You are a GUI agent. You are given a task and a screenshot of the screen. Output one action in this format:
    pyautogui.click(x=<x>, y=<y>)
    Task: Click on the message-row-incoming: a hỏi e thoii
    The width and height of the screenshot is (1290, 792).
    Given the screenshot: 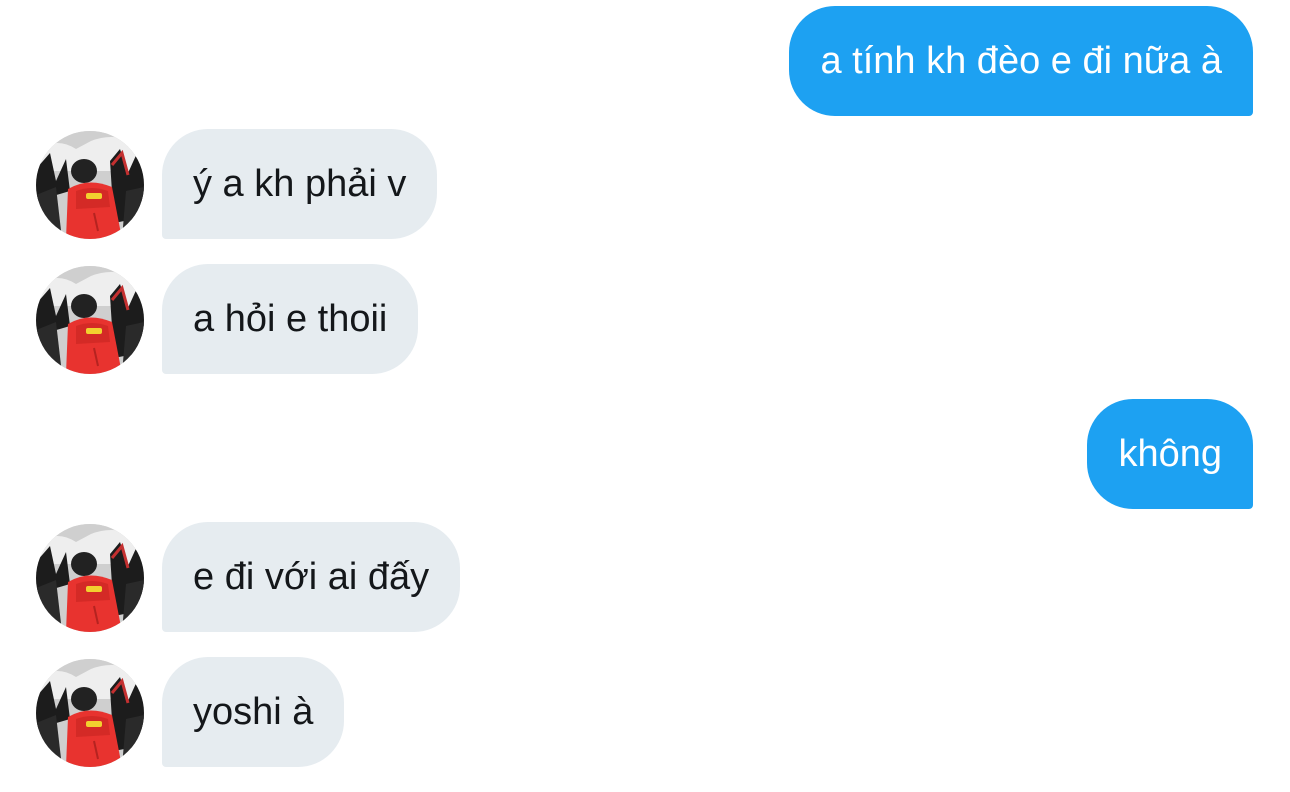 What is the action you would take?
    pyautogui.click(x=645, y=319)
    